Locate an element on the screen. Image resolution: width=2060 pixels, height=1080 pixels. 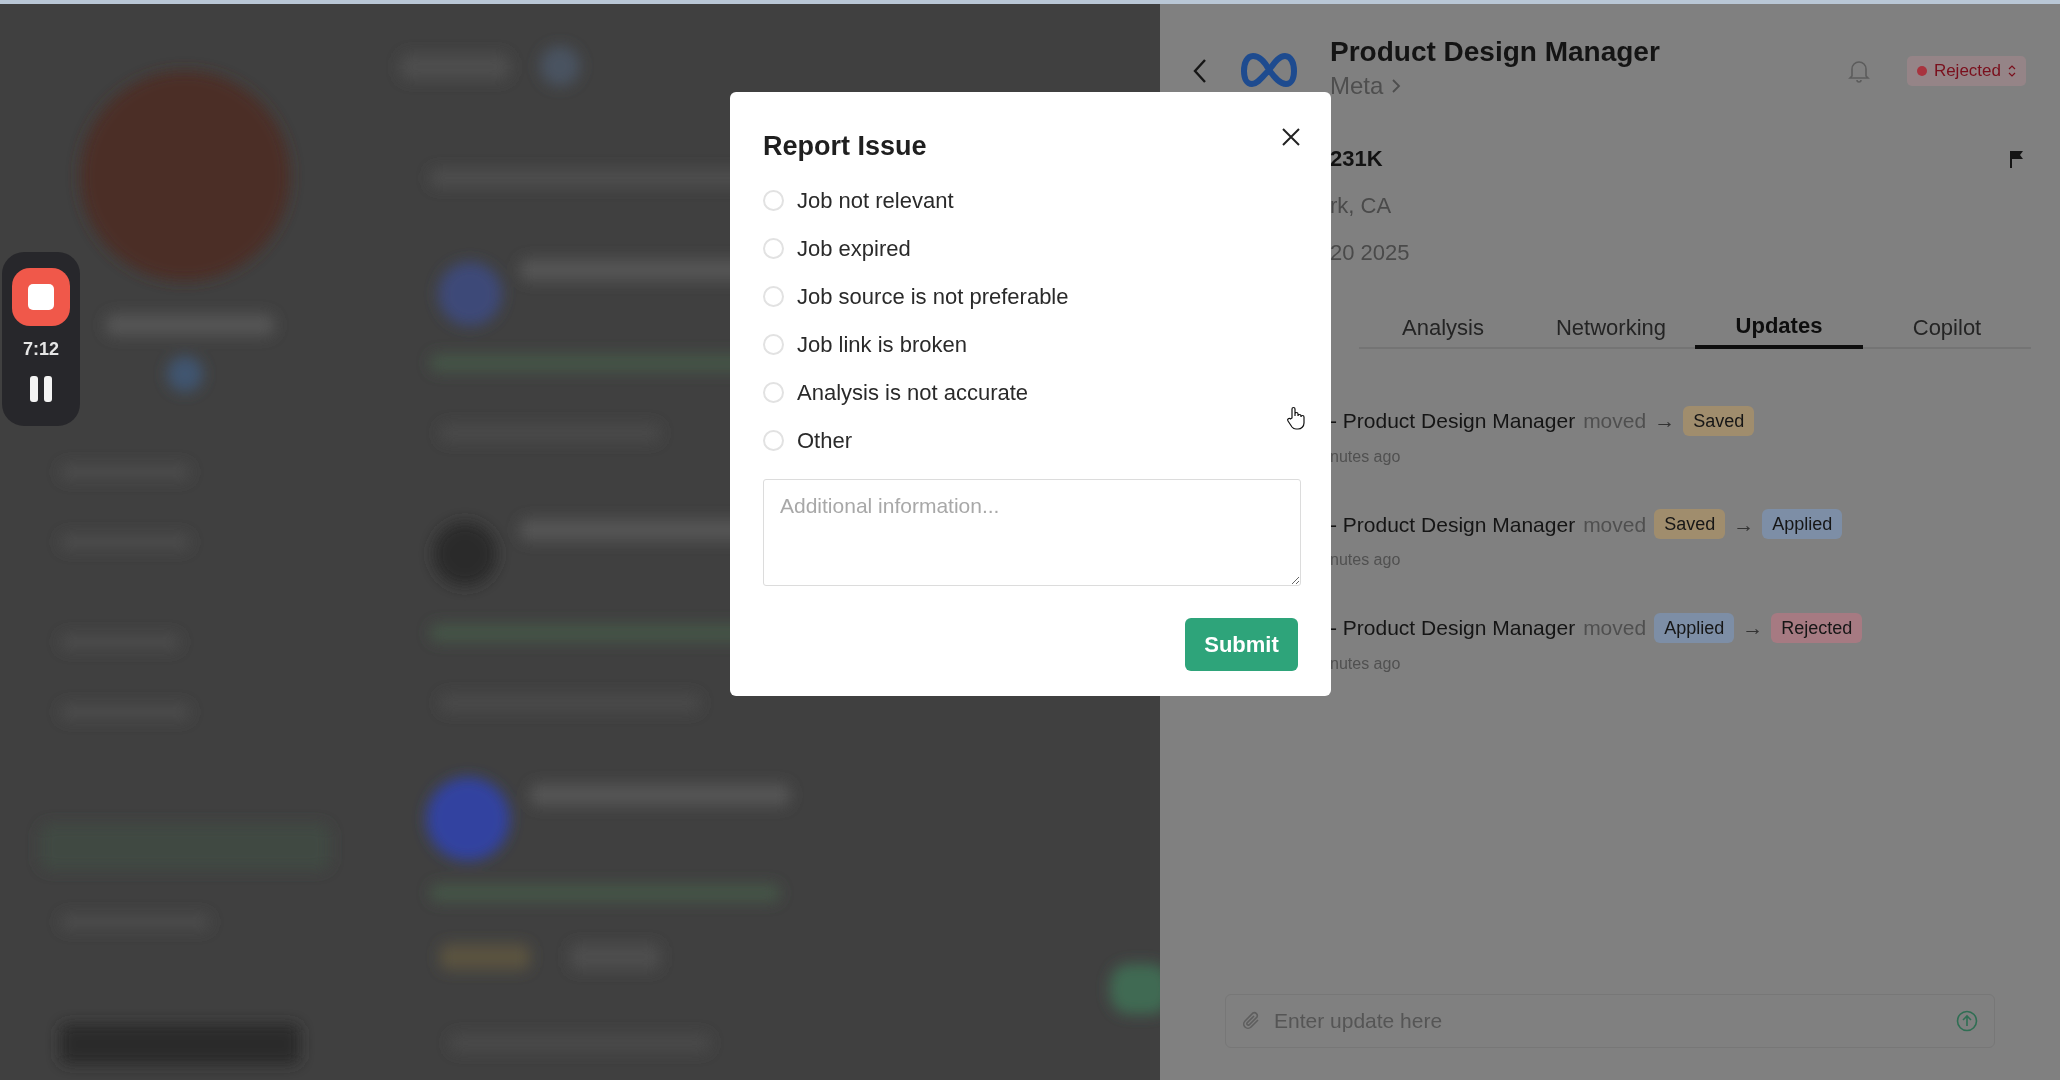
pause-icon is located at coordinates (41, 389).